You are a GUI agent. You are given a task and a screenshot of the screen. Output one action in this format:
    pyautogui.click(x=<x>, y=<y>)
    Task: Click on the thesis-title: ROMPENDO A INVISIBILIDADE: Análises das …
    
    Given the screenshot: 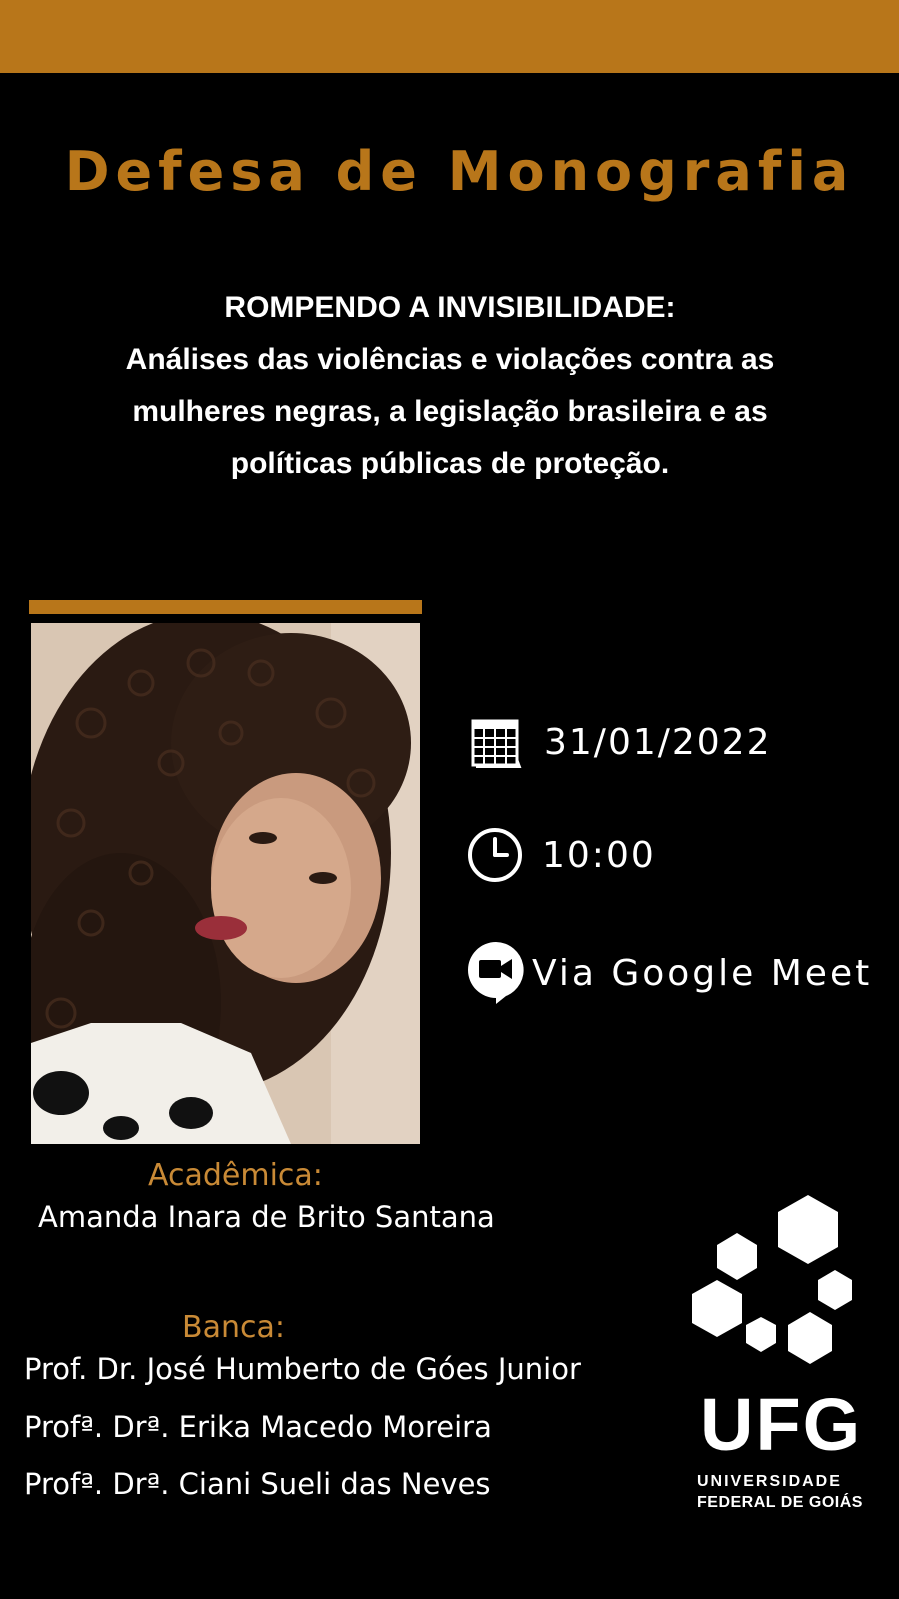 What is the action you would take?
    pyautogui.click(x=450, y=386)
    